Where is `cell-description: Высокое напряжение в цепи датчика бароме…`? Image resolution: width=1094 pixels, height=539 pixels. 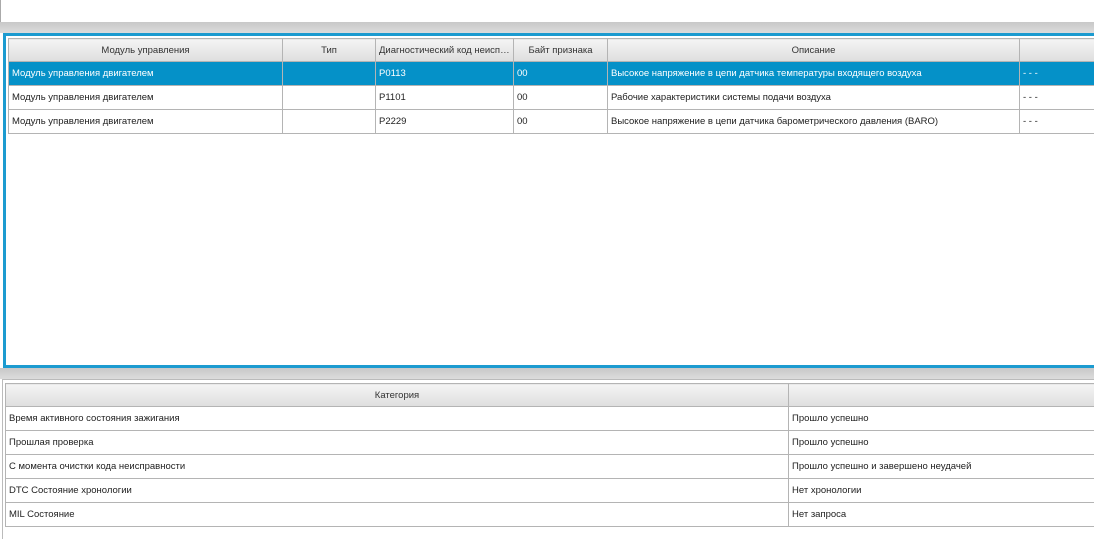
cell-description: Высокое напряжение в цепи датчика бароме… is located at coordinates (814, 122).